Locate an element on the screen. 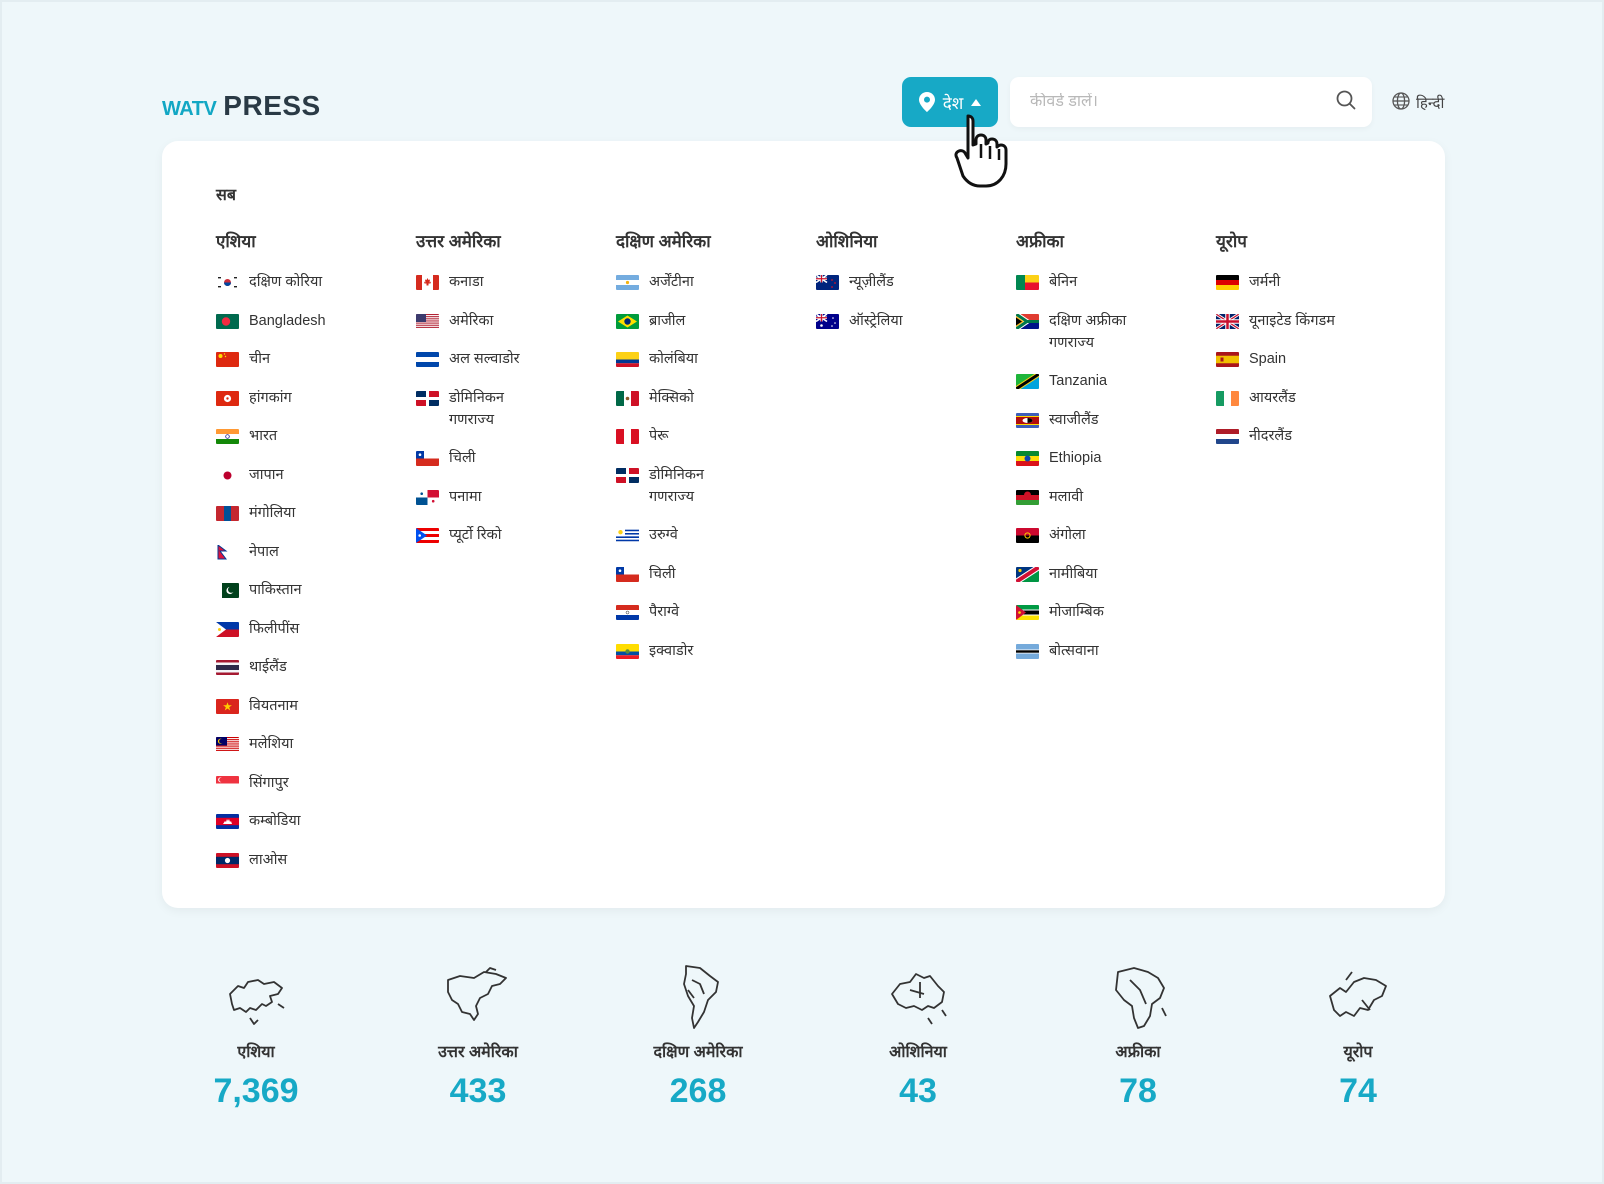  country-label: ऑस्ट्रेलिया is located at coordinates (876, 320).